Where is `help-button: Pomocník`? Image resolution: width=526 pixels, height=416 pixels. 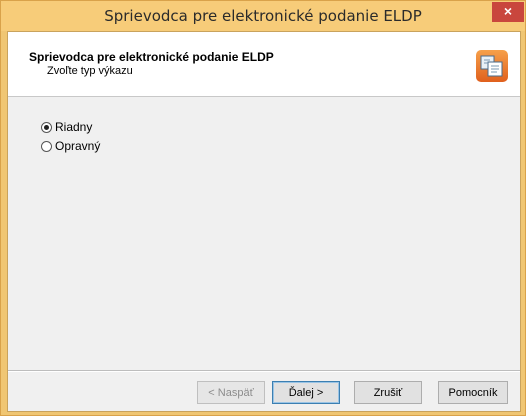
help-button: Pomocník is located at coordinates (473, 392).